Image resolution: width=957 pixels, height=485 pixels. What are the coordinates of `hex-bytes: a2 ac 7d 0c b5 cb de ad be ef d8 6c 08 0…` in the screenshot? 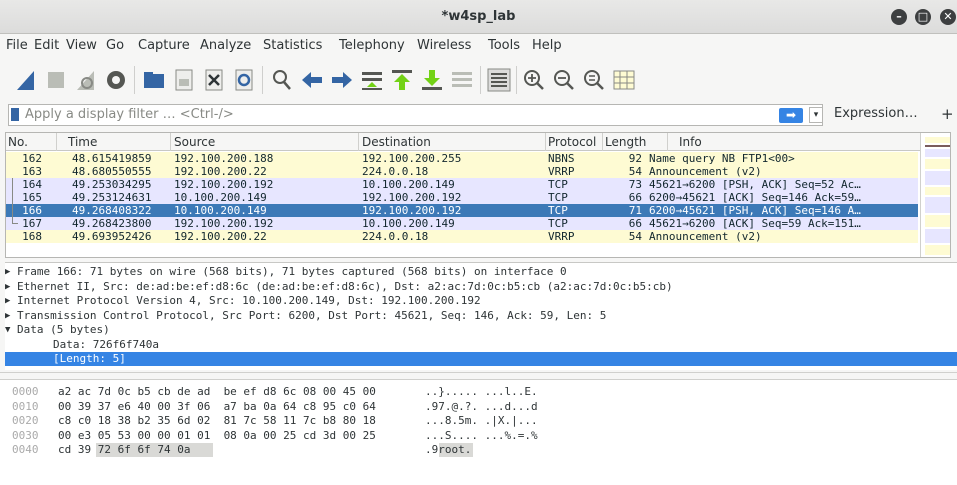 It's located at (217, 392).